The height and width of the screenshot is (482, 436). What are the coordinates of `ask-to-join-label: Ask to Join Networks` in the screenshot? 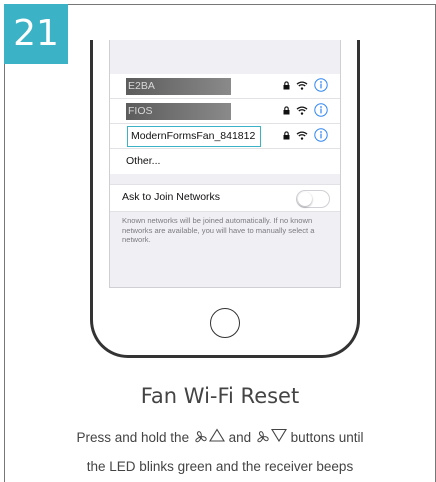 It's located at (171, 197).